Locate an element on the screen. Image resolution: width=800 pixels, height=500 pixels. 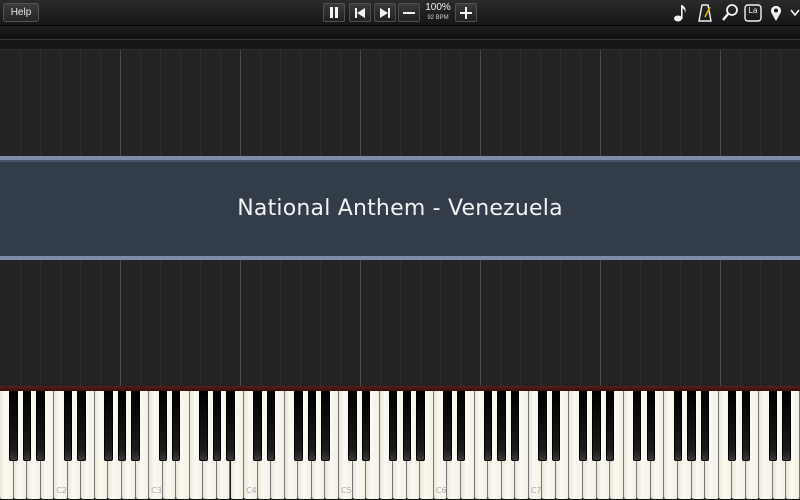
metronome-icon is located at coordinates (705, 13).